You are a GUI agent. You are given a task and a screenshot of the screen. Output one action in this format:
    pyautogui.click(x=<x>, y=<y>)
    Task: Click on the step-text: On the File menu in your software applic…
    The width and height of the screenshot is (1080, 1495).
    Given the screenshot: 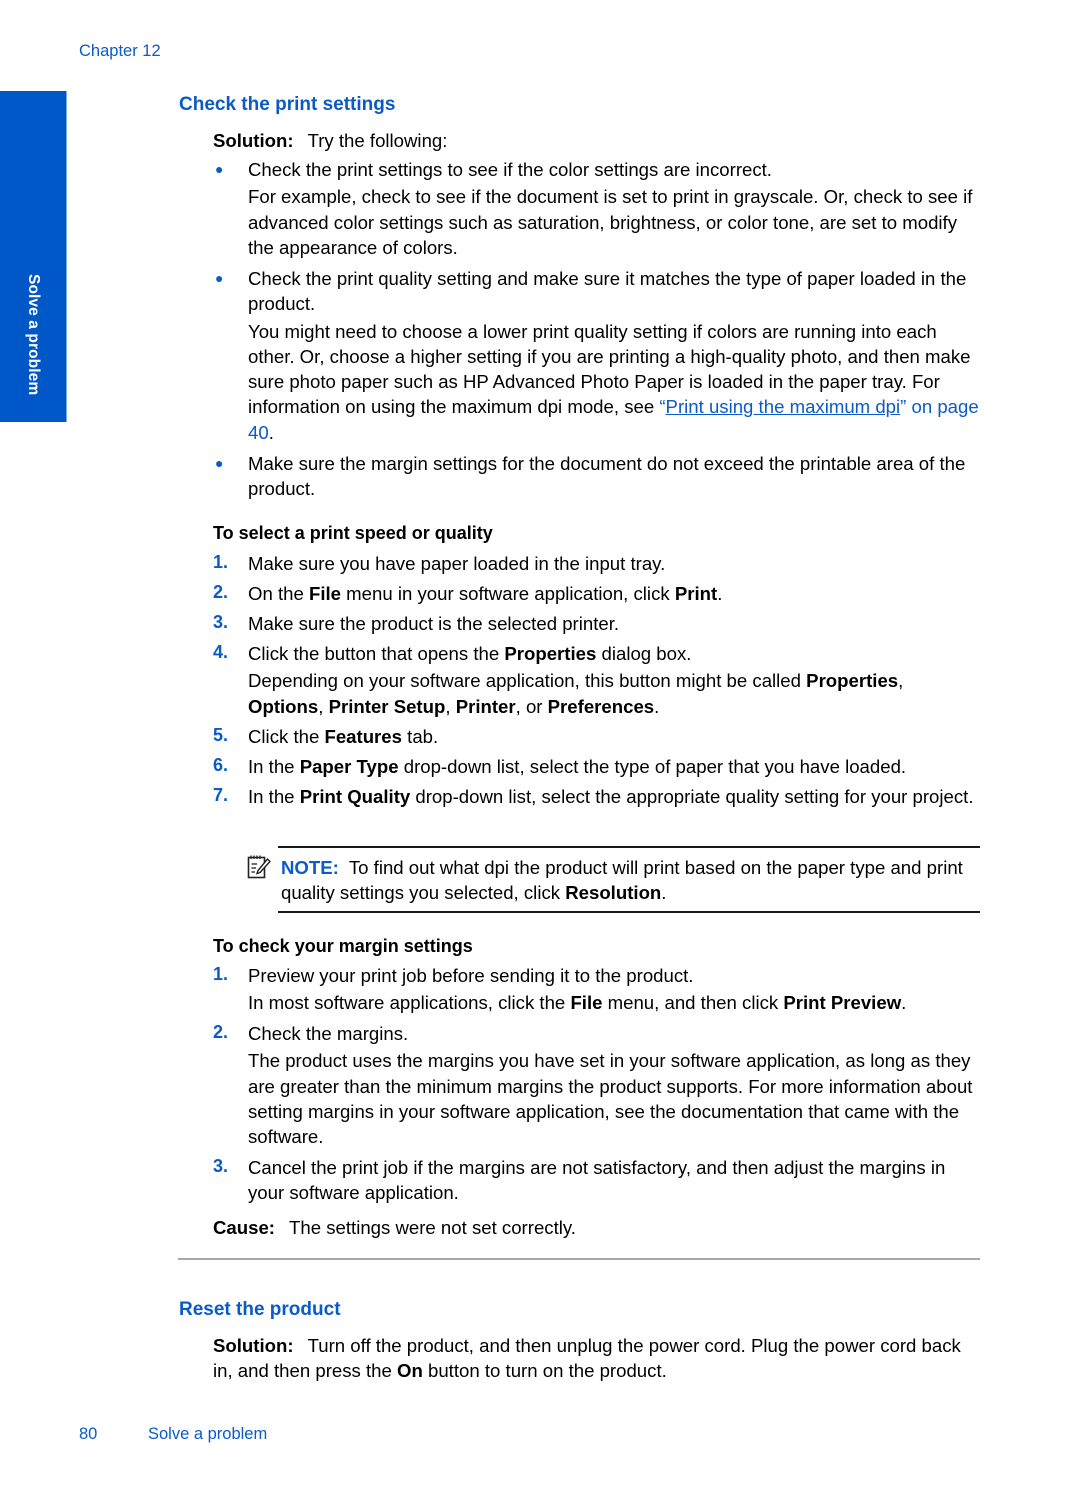 What is the action you would take?
    pyautogui.click(x=485, y=593)
    